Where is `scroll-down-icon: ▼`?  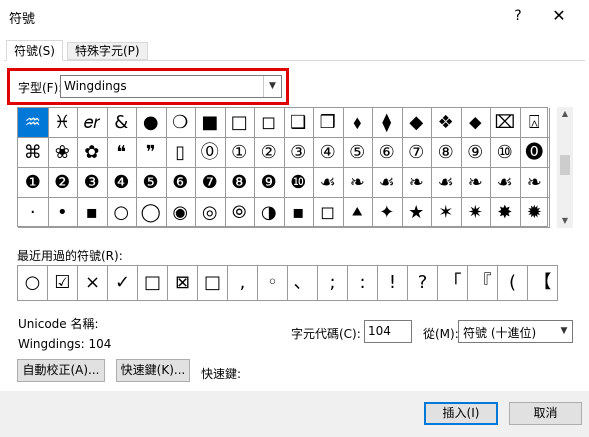 scroll-down-icon: ▼ is located at coordinates (565, 221).